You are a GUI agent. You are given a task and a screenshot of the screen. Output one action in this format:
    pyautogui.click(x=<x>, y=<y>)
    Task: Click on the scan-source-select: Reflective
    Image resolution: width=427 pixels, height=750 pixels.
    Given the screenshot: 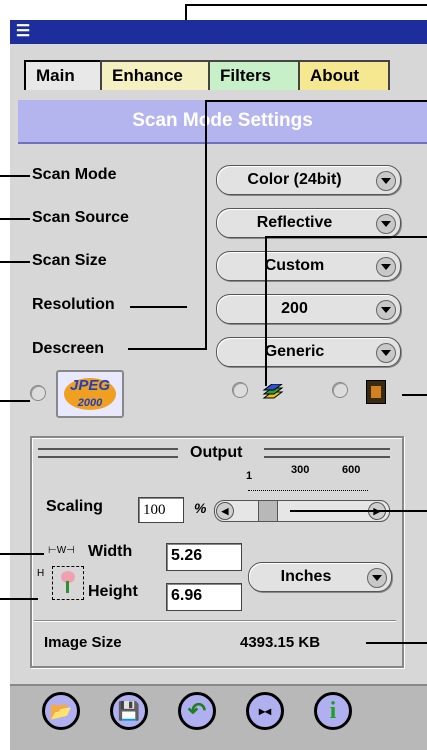 What is the action you would take?
    pyautogui.click(x=308, y=223)
    